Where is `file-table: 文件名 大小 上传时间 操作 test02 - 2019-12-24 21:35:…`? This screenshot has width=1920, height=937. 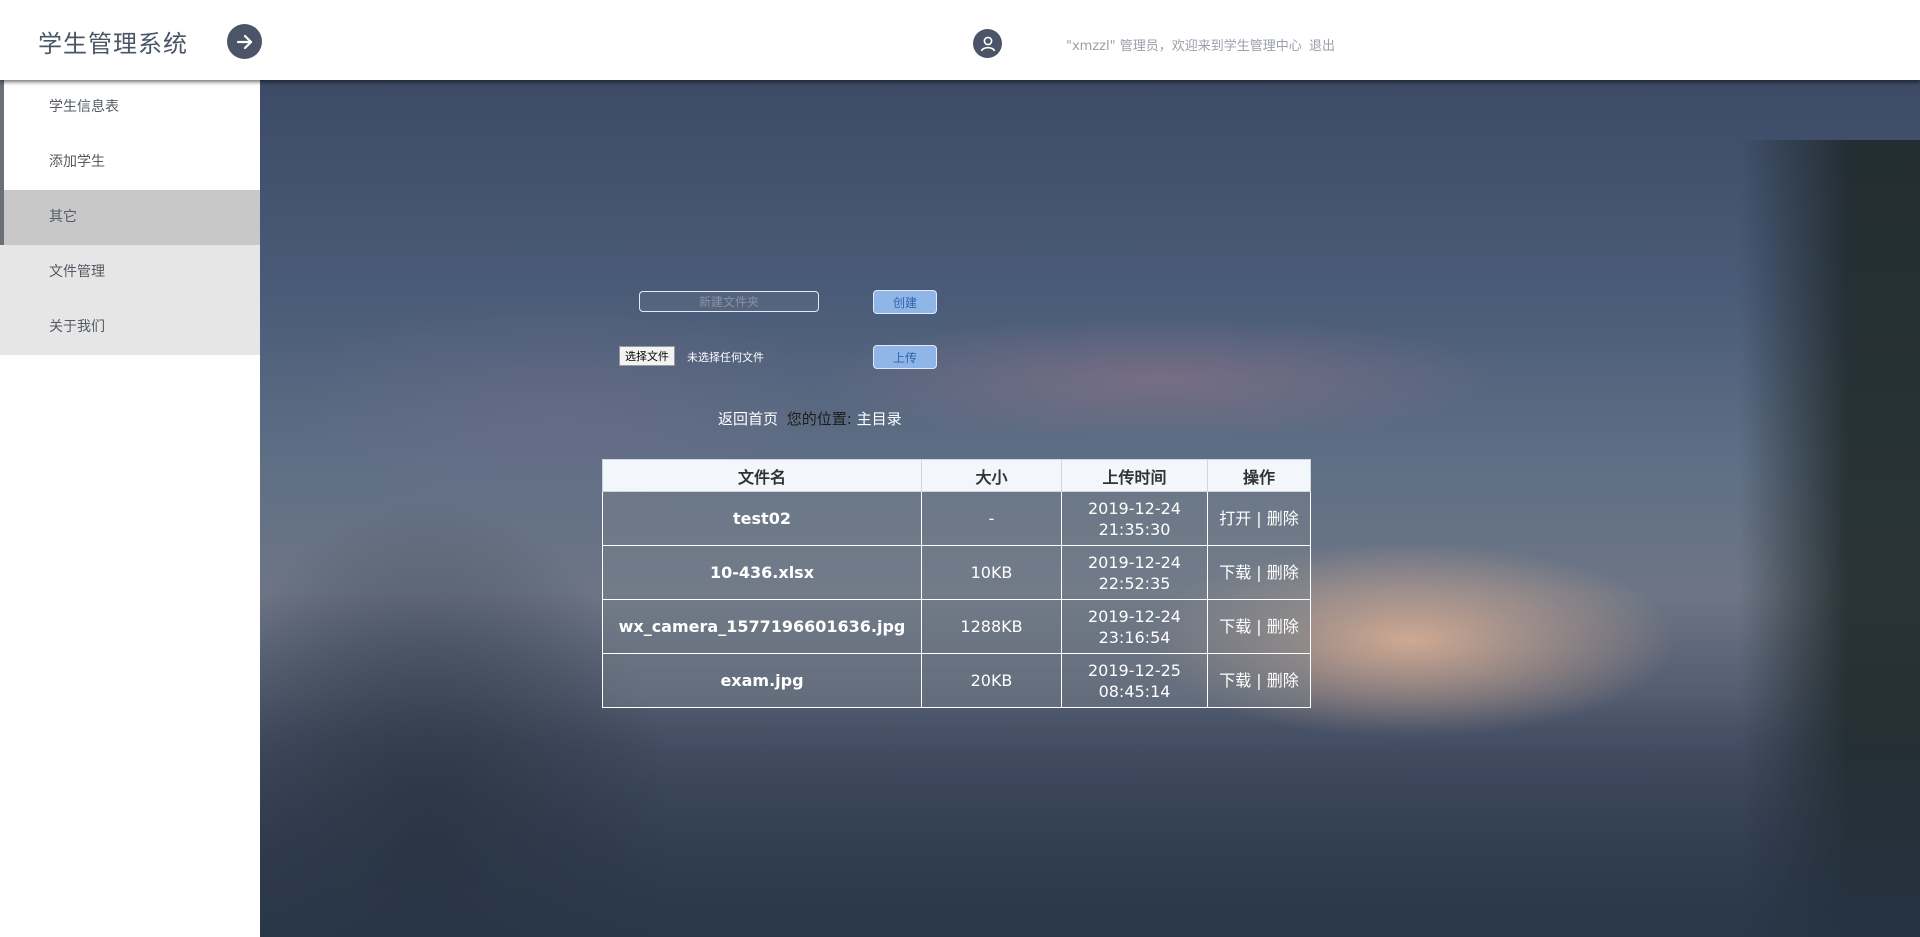 file-table: 文件名 大小 上传时间 操作 test02 - 2019-12-24 21:35:… is located at coordinates (956, 583).